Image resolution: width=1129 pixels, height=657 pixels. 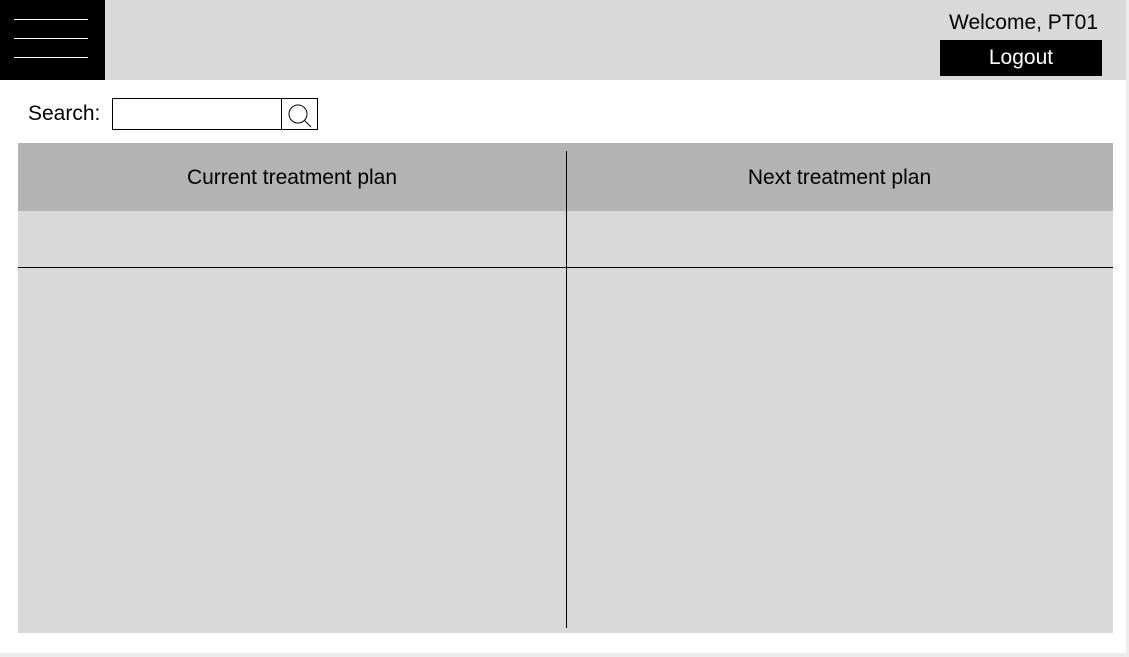 I want to click on column-divider, so click(x=566, y=389).